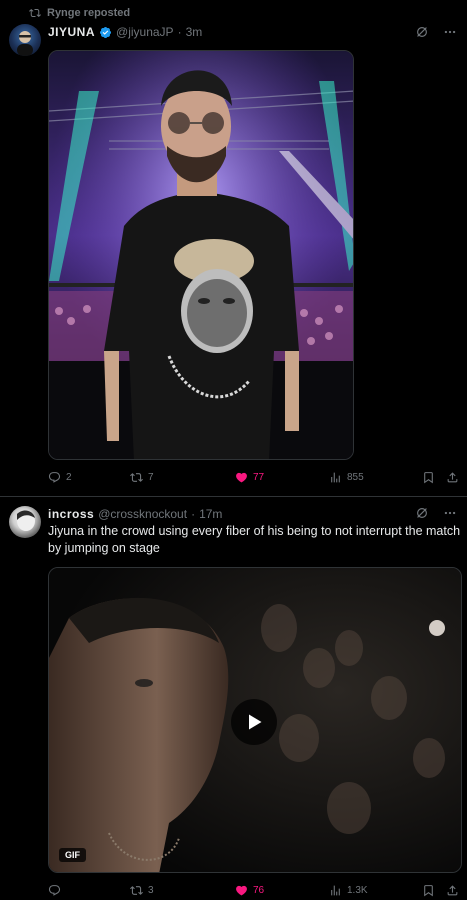 This screenshot has height=900, width=467. Describe the element at coordinates (151, 477) in the screenshot. I see `repost-count: 7` at that location.